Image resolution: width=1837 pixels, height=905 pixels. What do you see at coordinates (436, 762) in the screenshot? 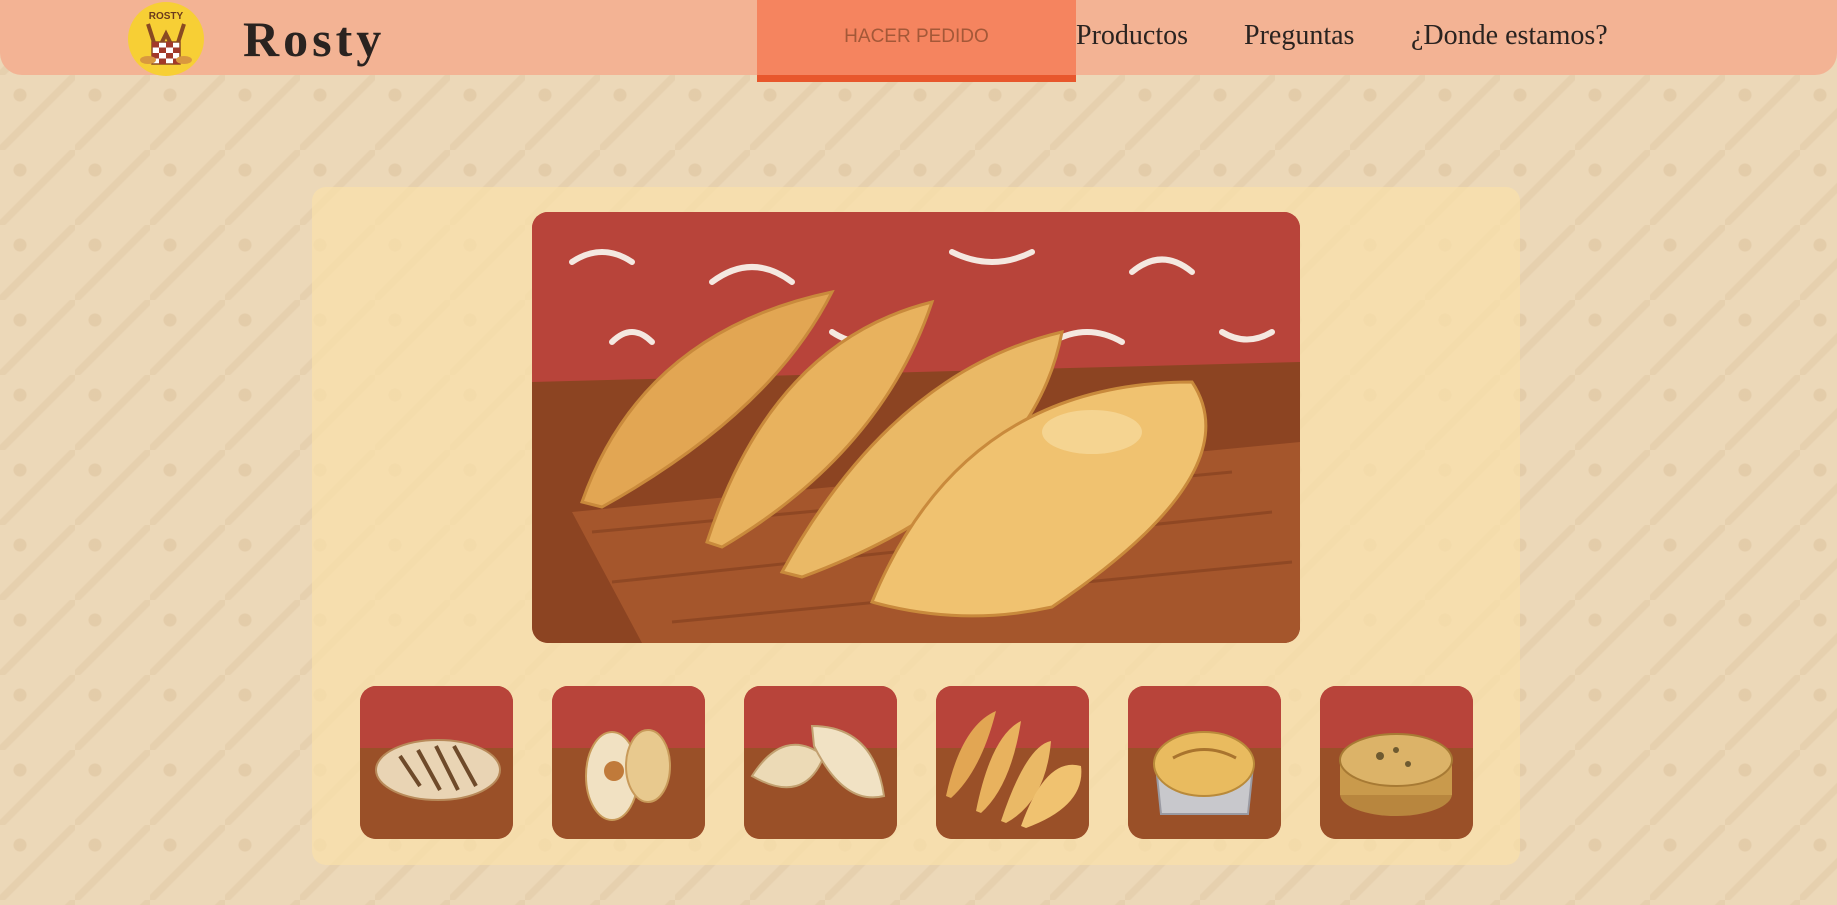
I see `thumbnail-sandwich` at bounding box center [436, 762].